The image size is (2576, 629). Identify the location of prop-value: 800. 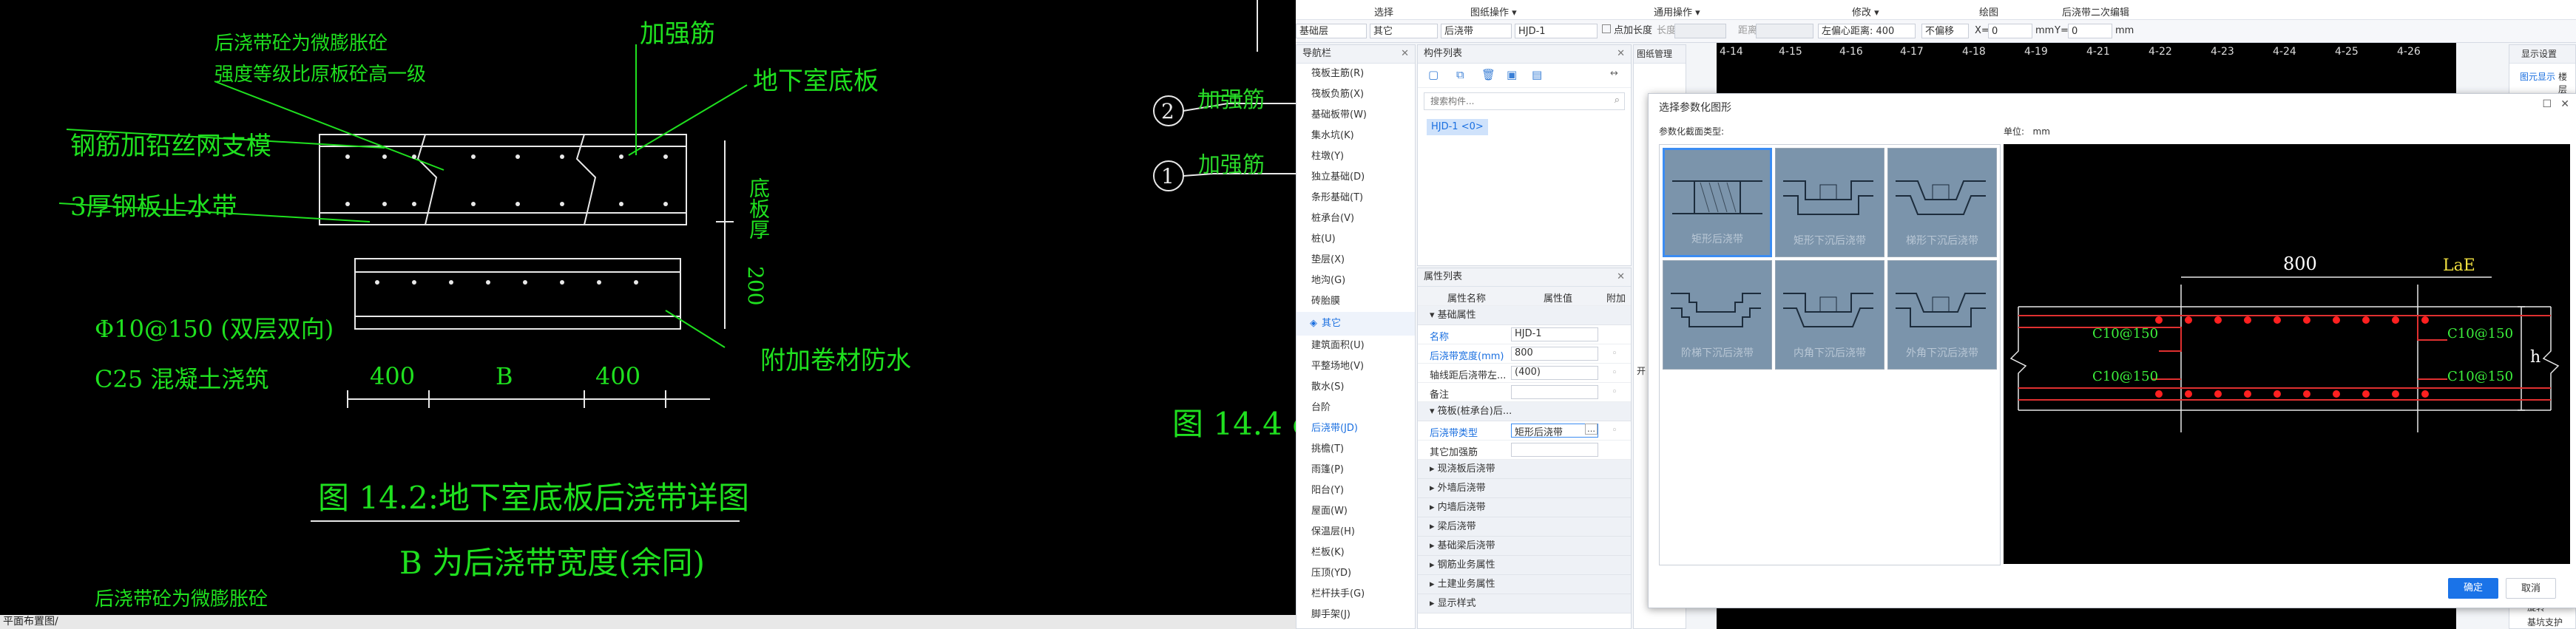
(1554, 354).